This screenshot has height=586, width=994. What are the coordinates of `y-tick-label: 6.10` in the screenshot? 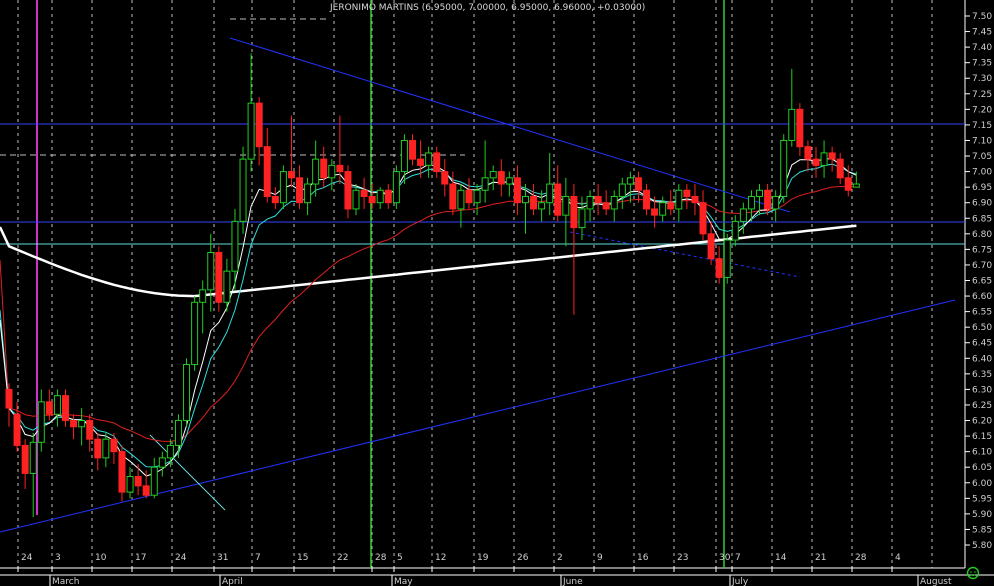 It's located at (982, 453).